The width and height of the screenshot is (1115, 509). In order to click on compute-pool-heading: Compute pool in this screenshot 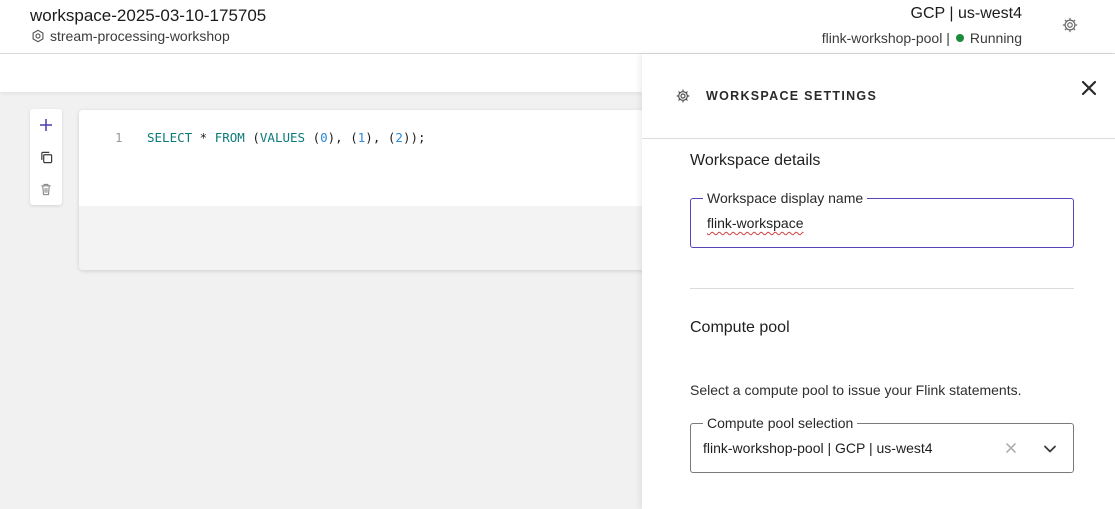, I will do `click(740, 327)`.